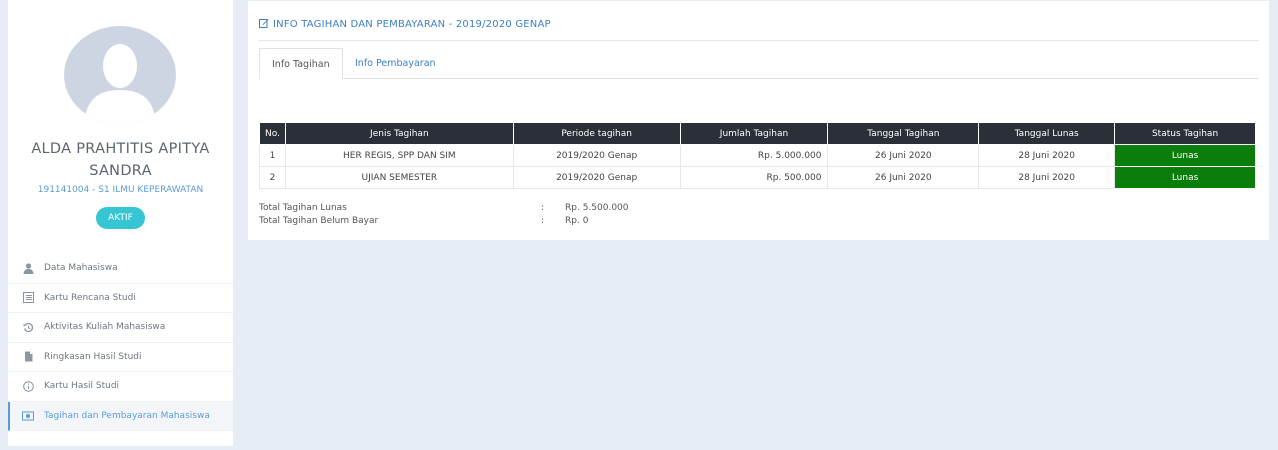 This screenshot has height=450, width=1278. What do you see at coordinates (596, 133) in the screenshot?
I see `column-header: Periode tagihan` at bounding box center [596, 133].